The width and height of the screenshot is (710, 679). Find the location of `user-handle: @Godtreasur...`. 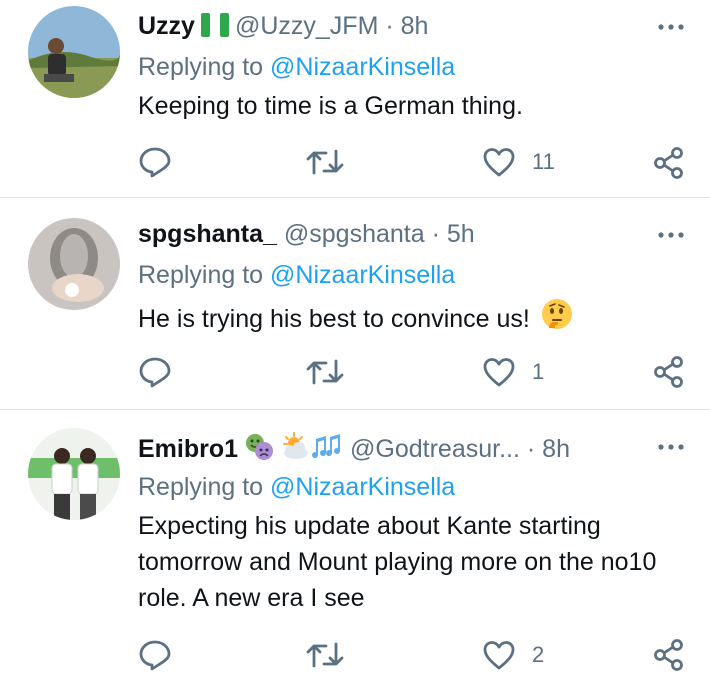

user-handle: @Godtreasur... is located at coordinates (435, 449).